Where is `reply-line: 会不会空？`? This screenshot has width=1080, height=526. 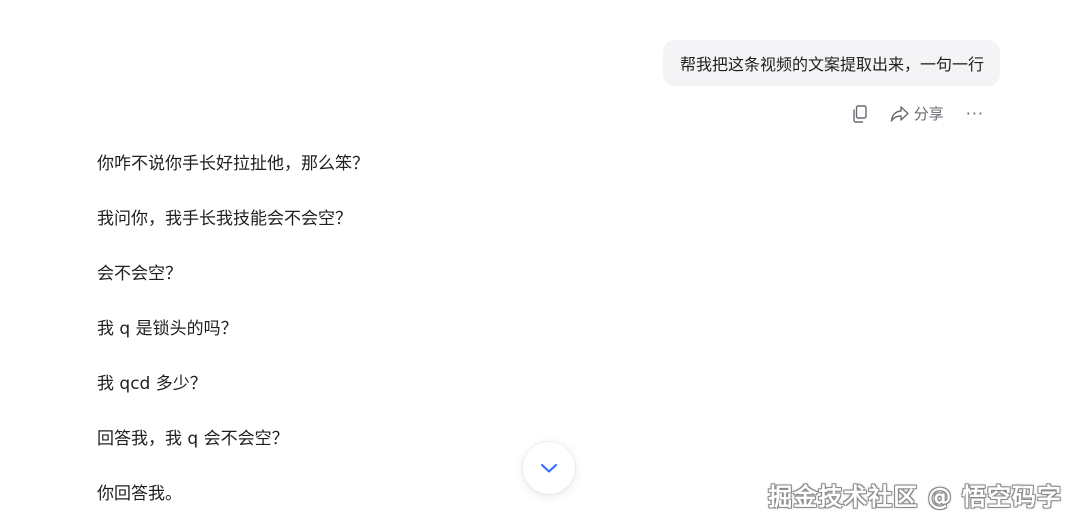 reply-line: 会不会空？ is located at coordinates (139, 274).